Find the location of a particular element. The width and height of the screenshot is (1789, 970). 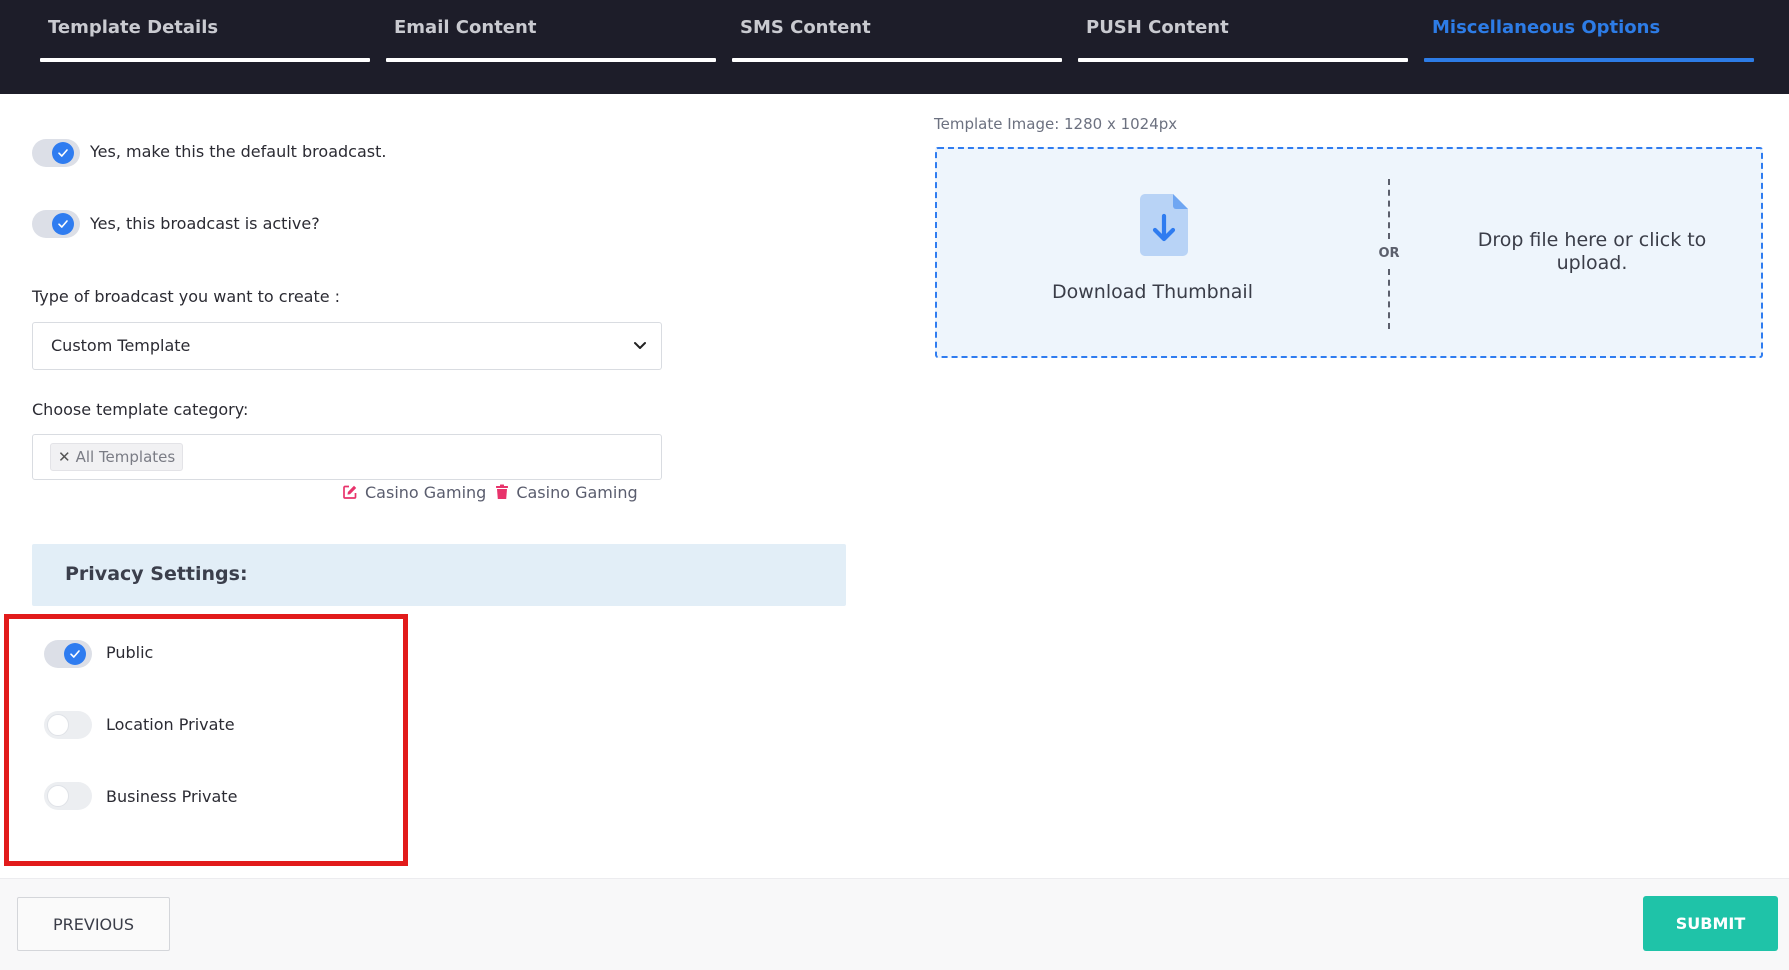

tab-label: Template Details is located at coordinates (133, 27).